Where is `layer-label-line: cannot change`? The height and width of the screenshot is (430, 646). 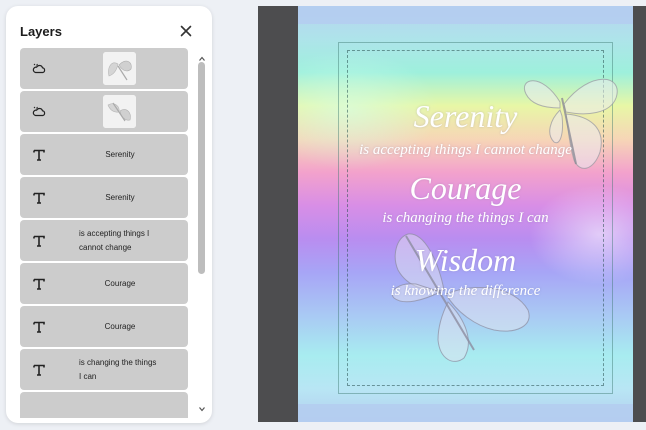
layer-label-line: cannot change is located at coordinates (105, 247).